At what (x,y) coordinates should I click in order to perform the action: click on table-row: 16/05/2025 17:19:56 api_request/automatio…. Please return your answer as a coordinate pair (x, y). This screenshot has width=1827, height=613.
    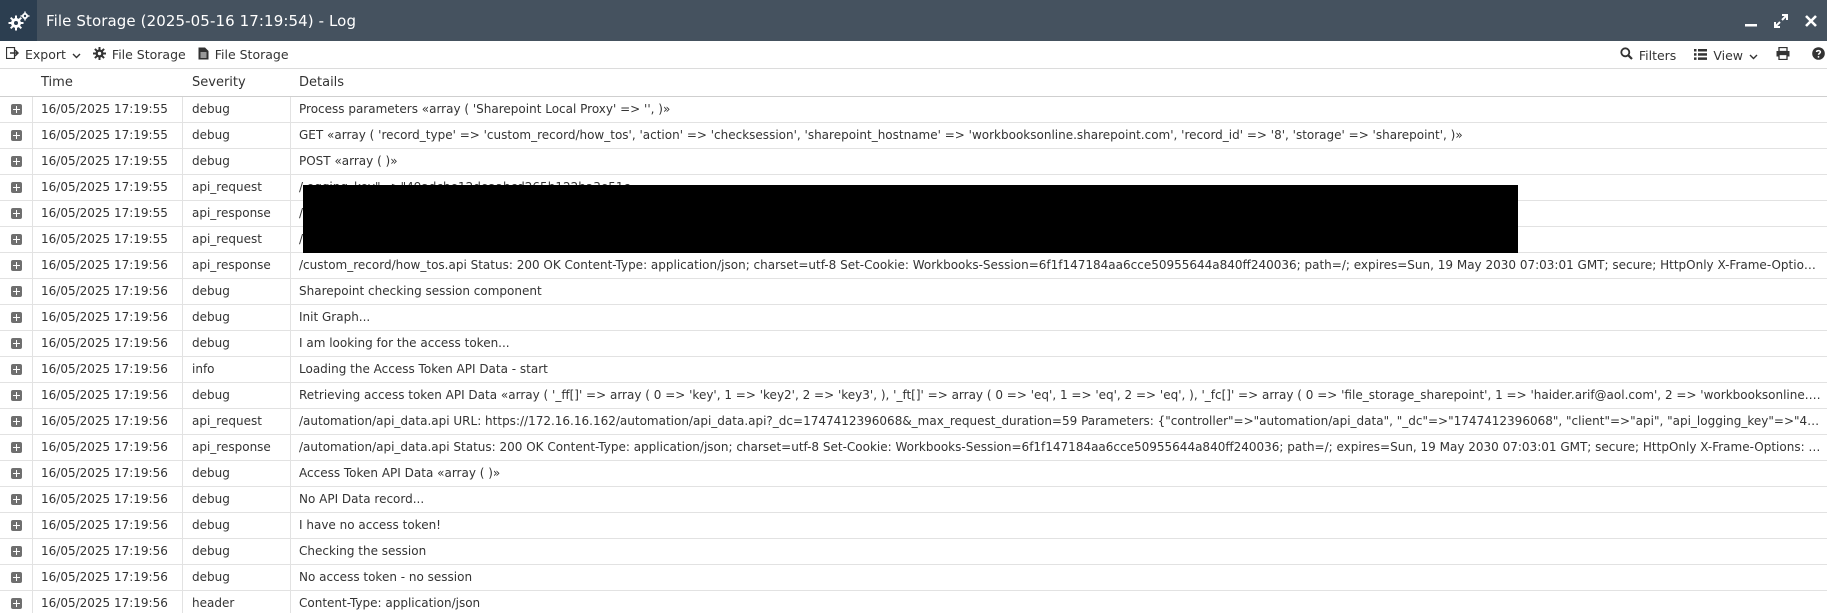
    Looking at the image, I should click on (913, 422).